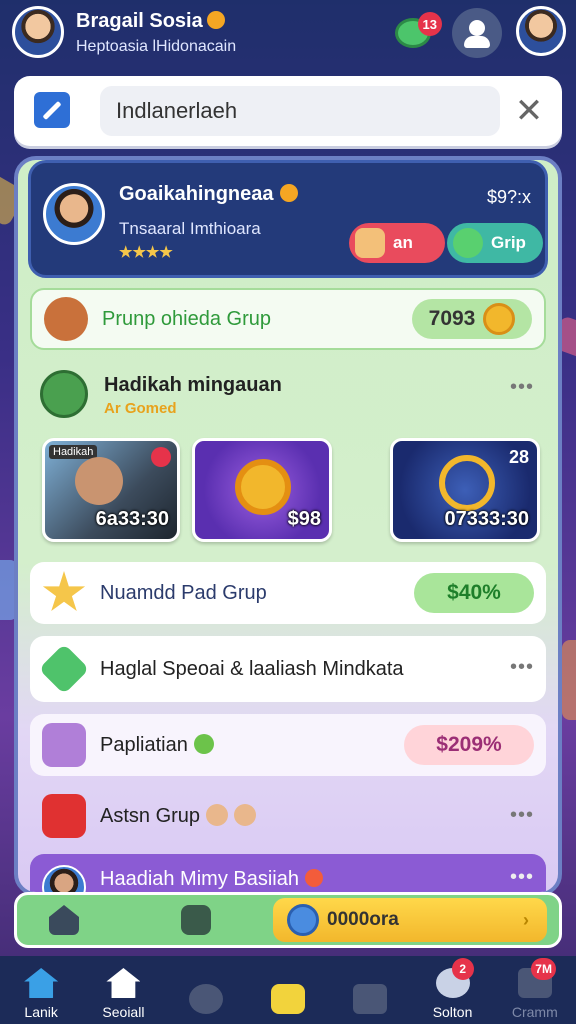  What do you see at coordinates (529, 111) in the screenshot?
I see `close-icon: ✕` at bounding box center [529, 111].